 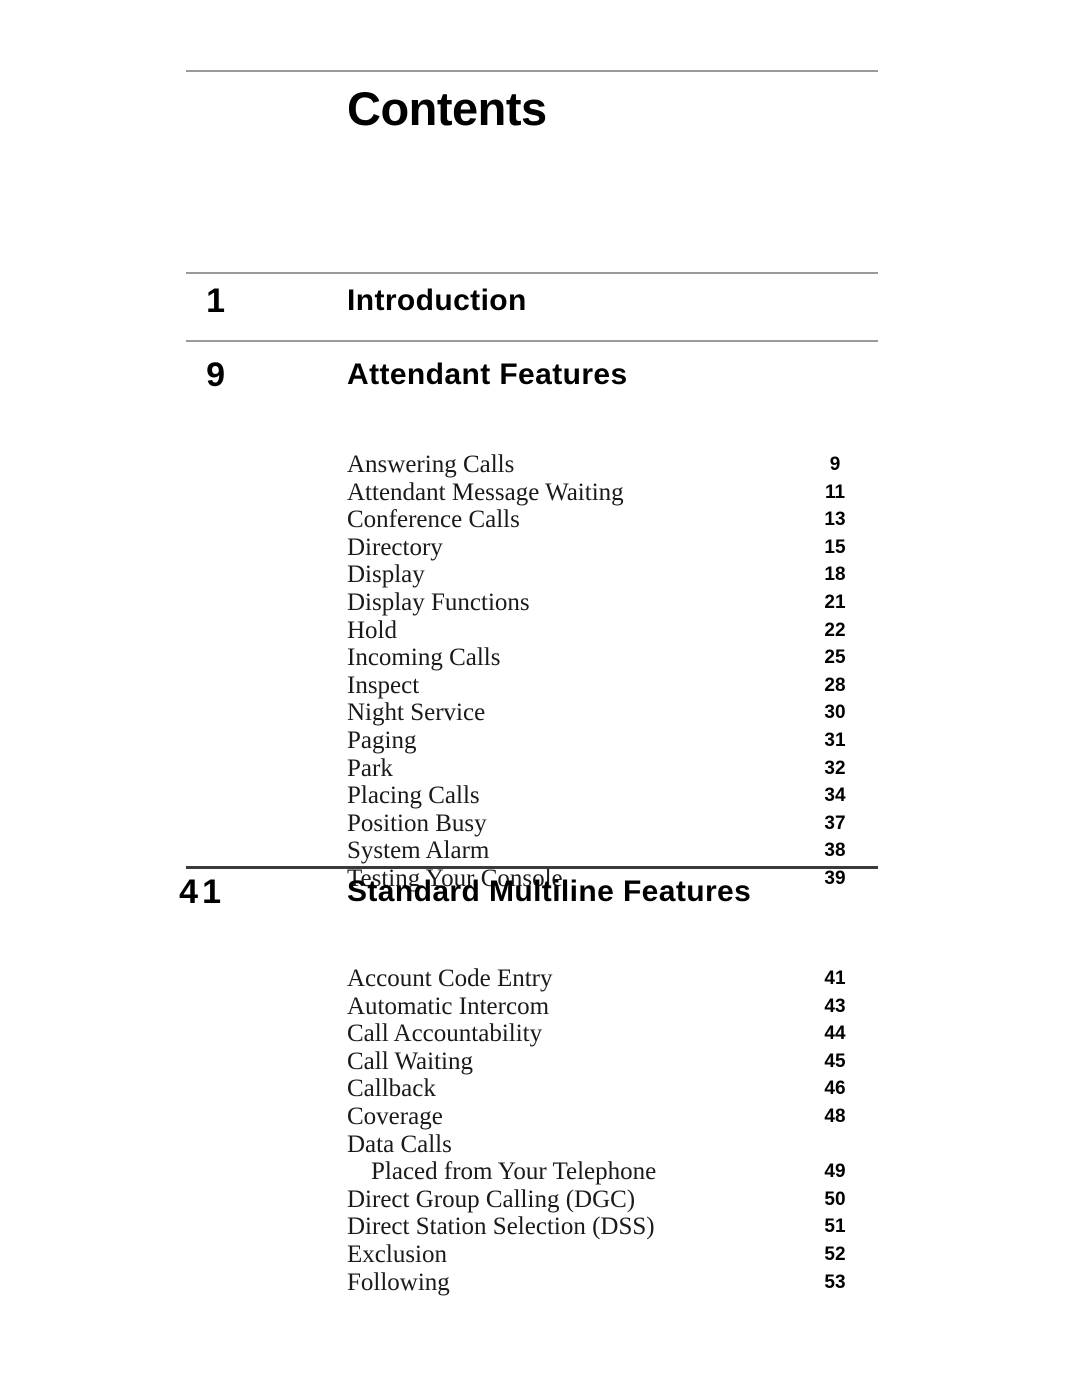 I want to click on toc-entry-label: Automatic Intercom, so click(x=448, y=1006).